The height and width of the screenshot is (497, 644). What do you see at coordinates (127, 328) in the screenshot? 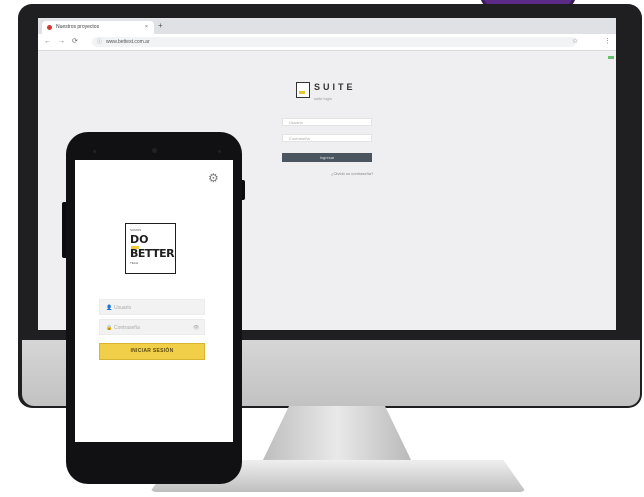
I see `password-placeholder: Contraseña` at bounding box center [127, 328].